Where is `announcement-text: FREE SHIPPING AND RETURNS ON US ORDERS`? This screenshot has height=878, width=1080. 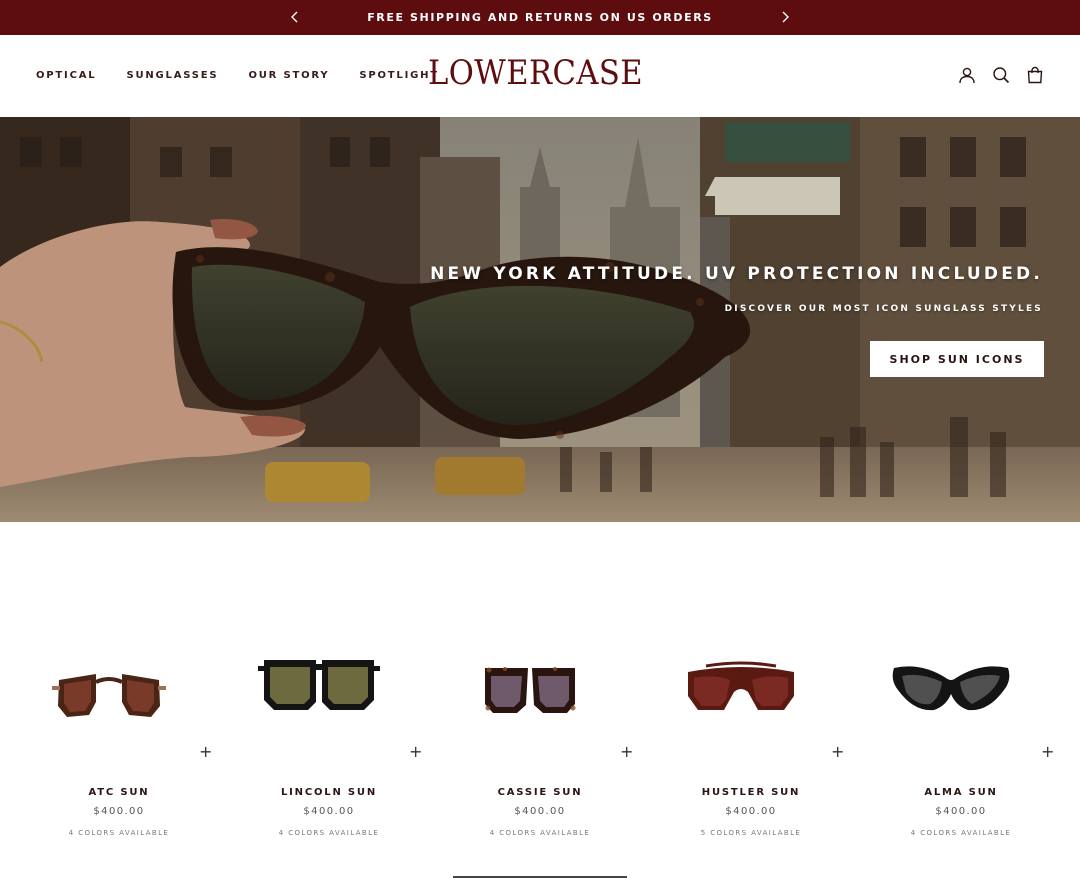
announcement-text: FREE SHIPPING AND RETURNS ON US ORDERS is located at coordinates (540, 17).